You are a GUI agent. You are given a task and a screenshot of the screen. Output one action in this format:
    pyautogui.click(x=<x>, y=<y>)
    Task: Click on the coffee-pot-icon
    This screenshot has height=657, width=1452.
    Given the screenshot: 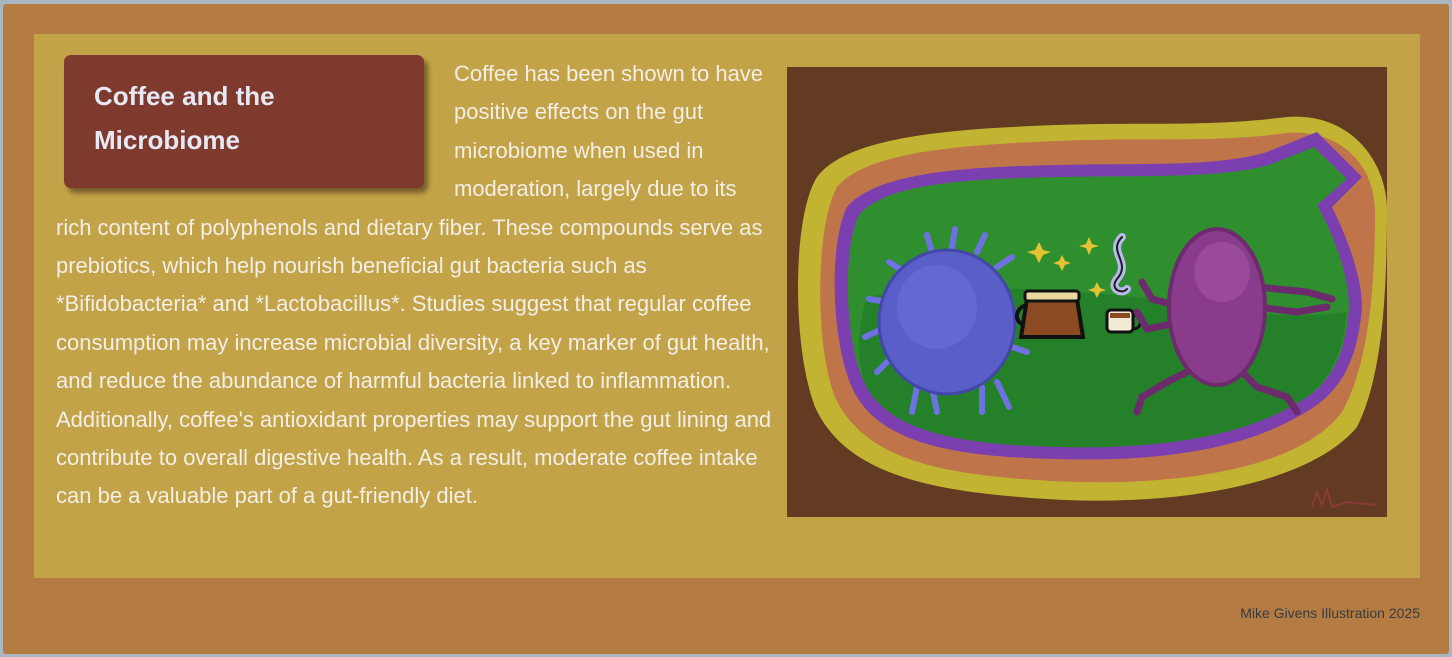 What is the action you would take?
    pyautogui.click(x=1050, y=314)
    